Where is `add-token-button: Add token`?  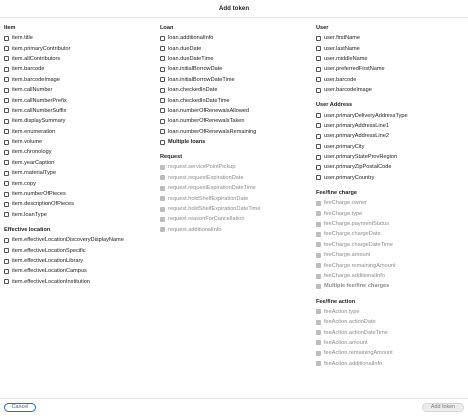
add-token-button: Add token is located at coordinates (443, 407).